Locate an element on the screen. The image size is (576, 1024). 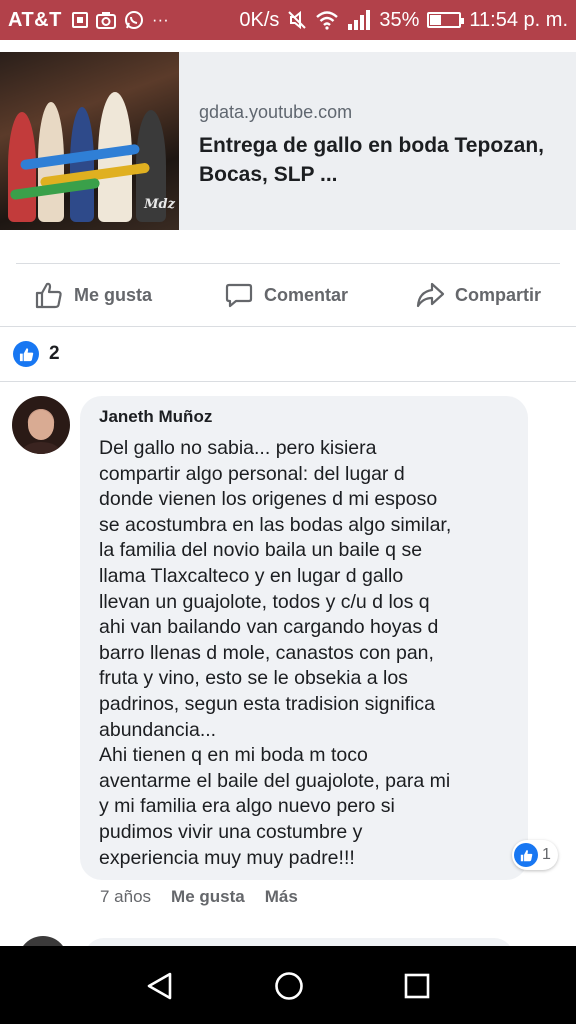
recent-apps-button is located at coordinates (417, 986).